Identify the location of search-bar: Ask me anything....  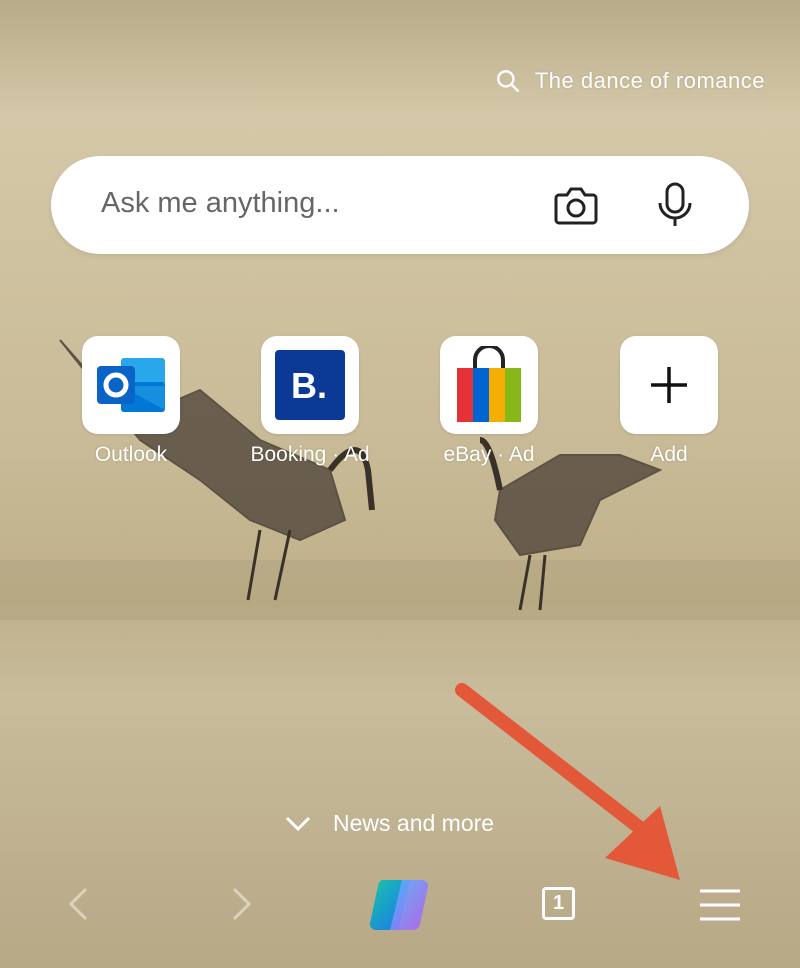
(400, 205).